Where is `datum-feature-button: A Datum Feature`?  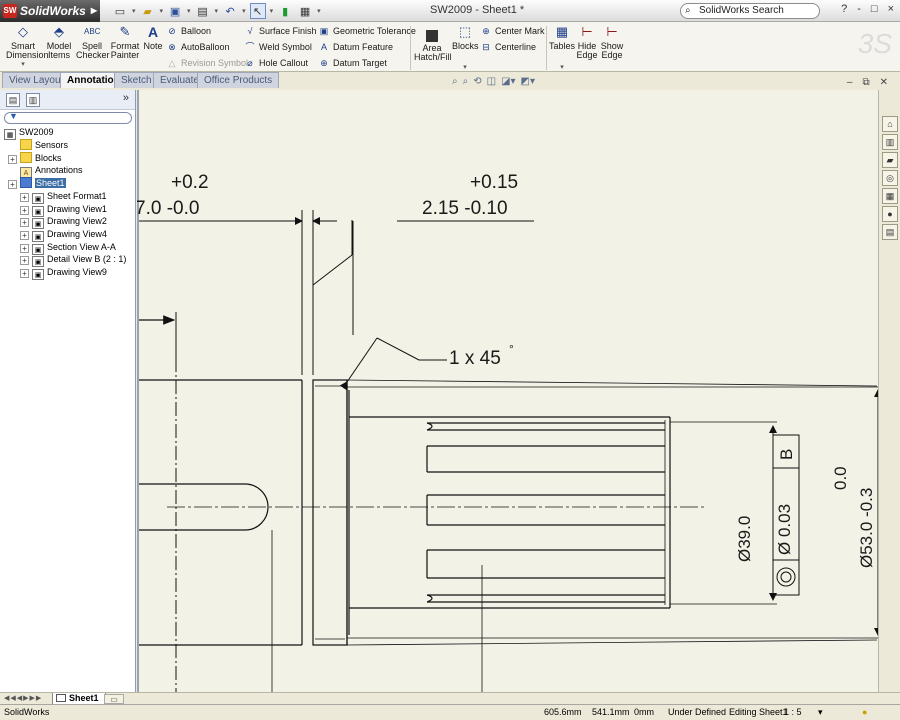
datum-feature-button: A Datum Feature is located at coordinates (355, 47).